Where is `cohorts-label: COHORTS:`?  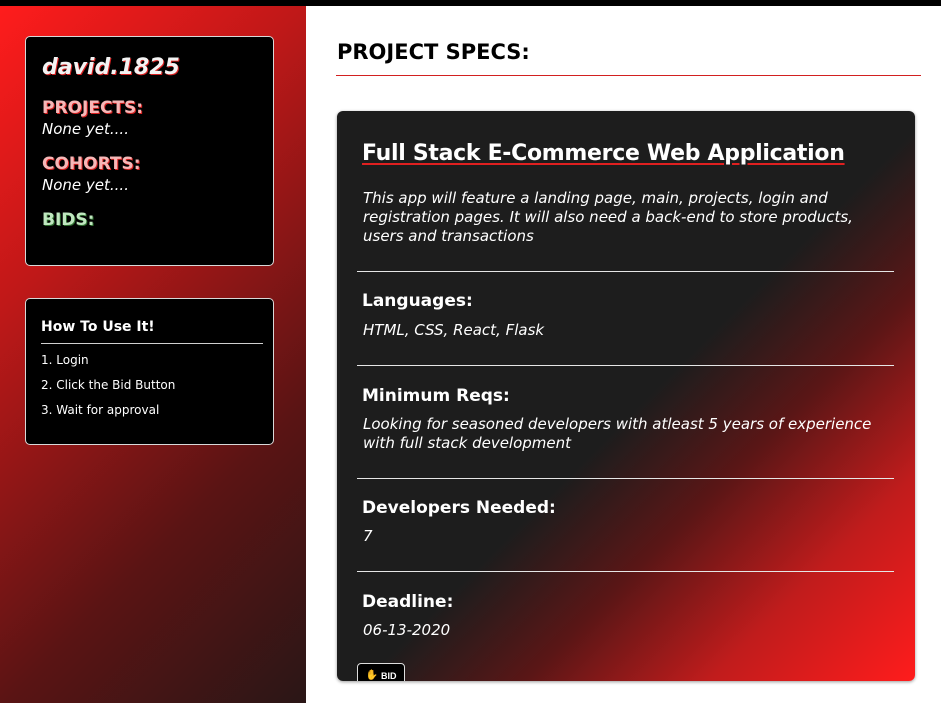
cohorts-label: COHORTS: is located at coordinates (91, 164).